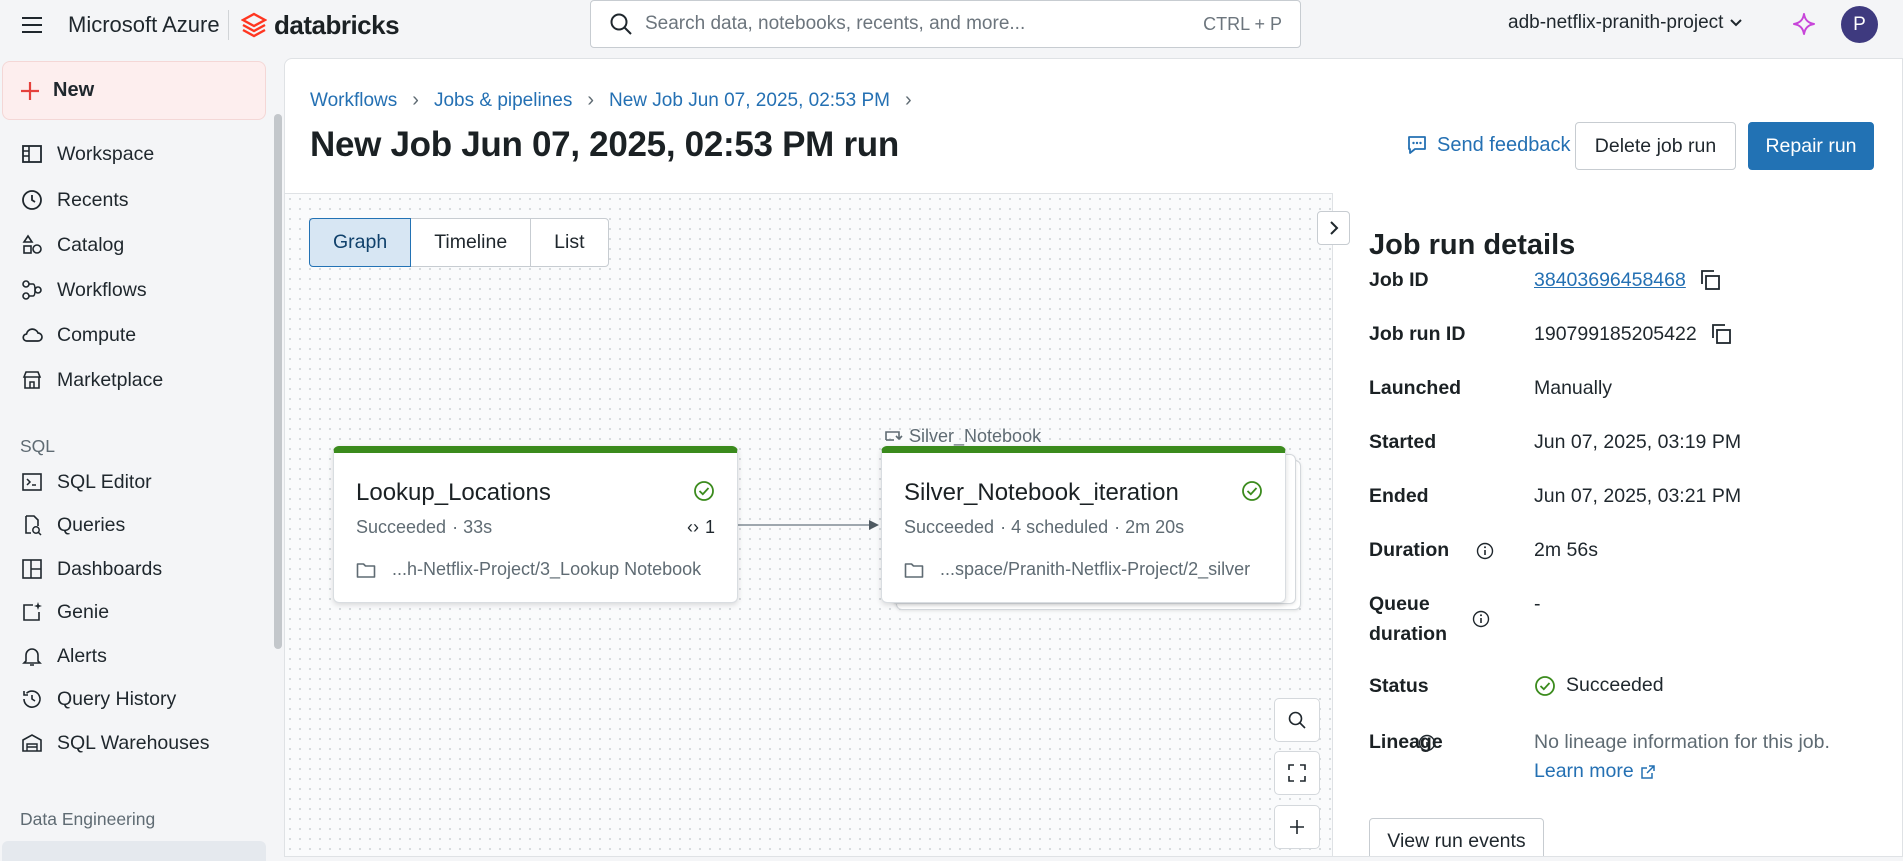 The height and width of the screenshot is (861, 1903). What do you see at coordinates (1655, 146) in the screenshot?
I see `delete-job-run-button: Delete job run` at bounding box center [1655, 146].